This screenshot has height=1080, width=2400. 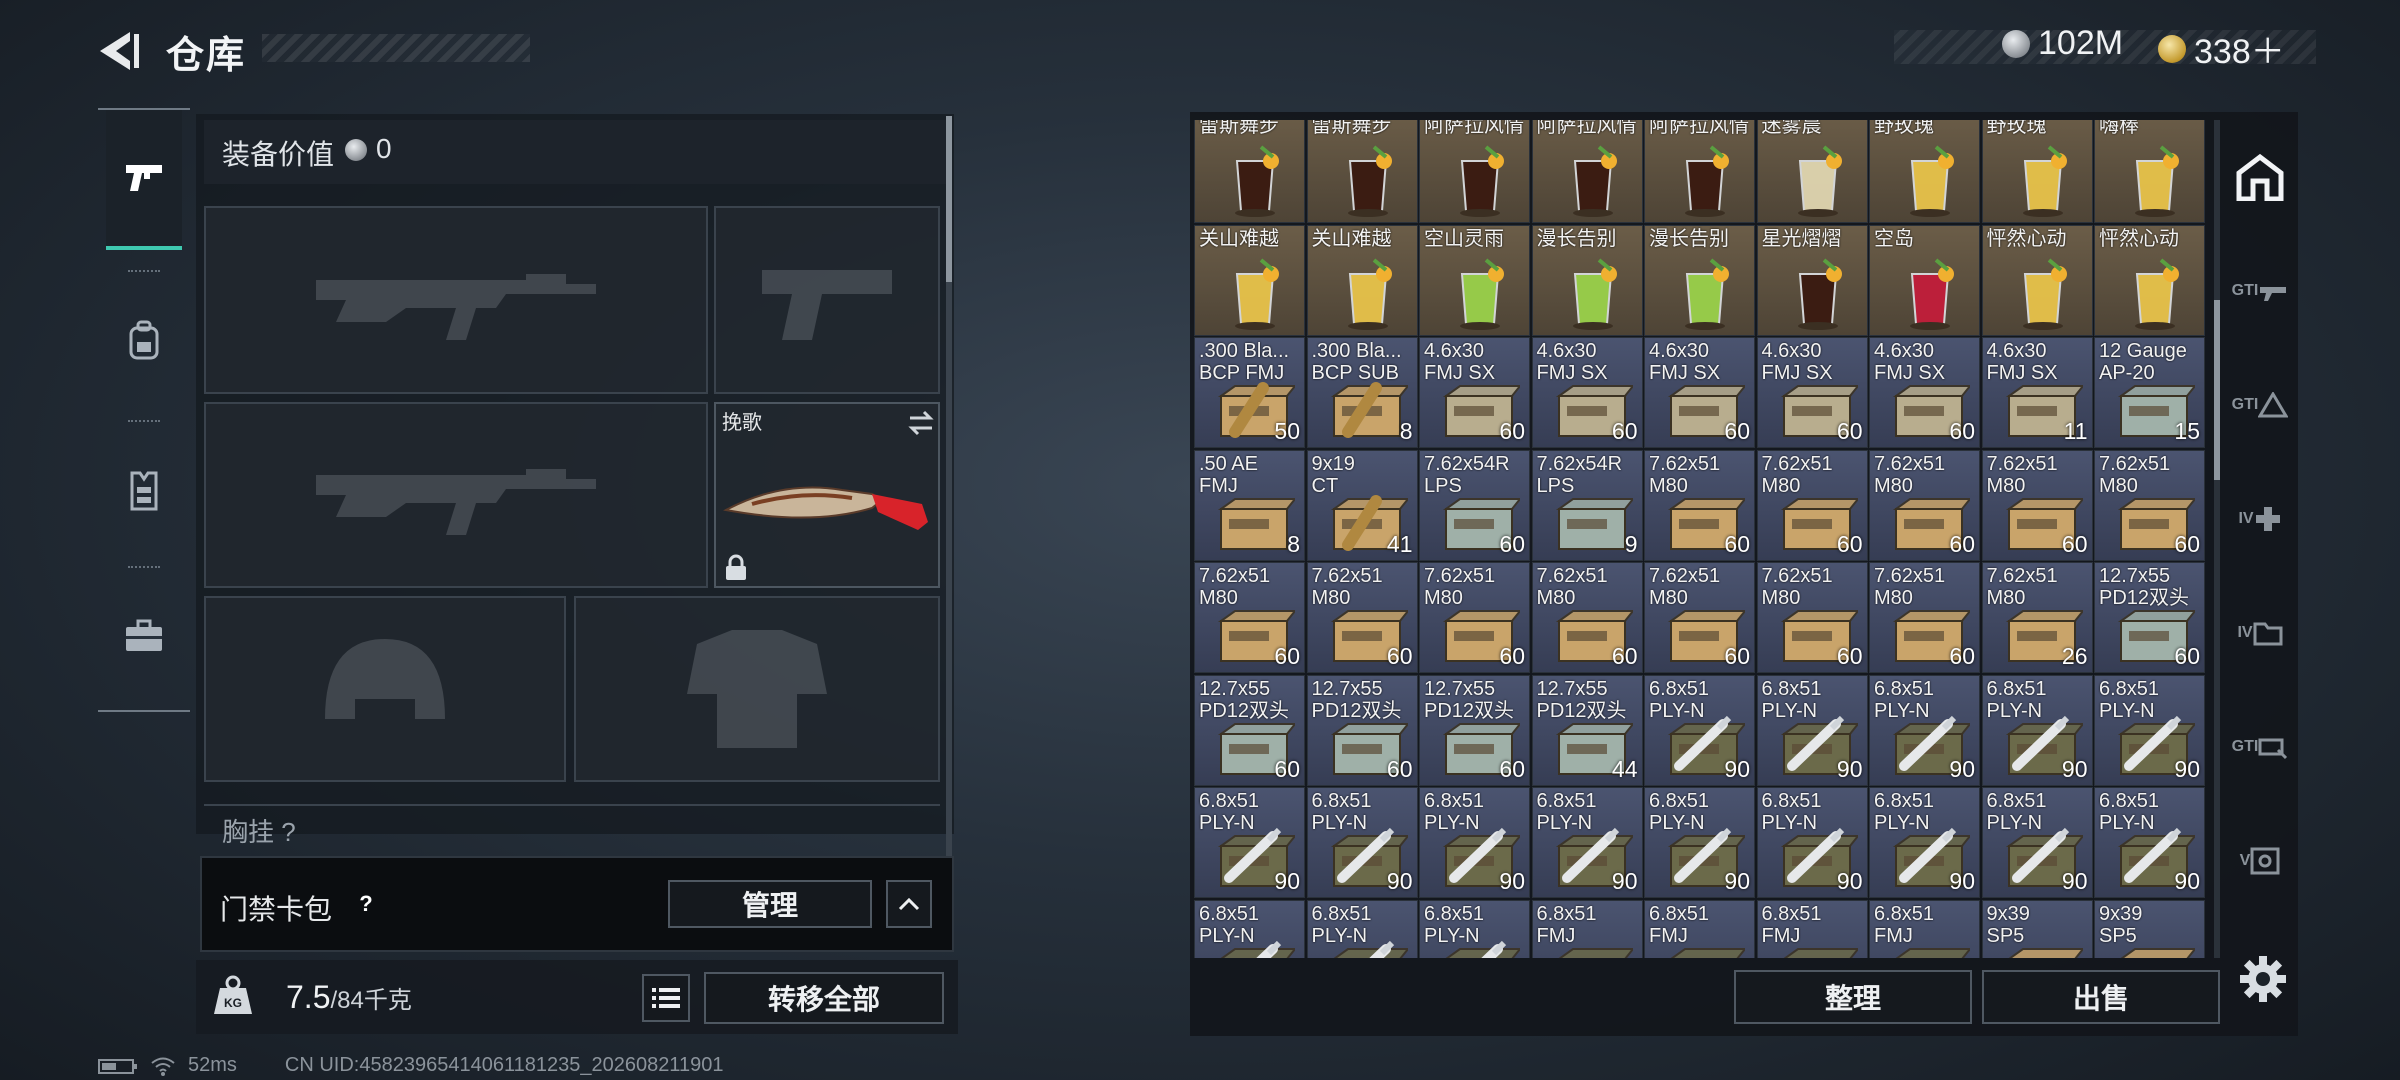 What do you see at coordinates (456, 300) in the screenshot?
I see `primary-weapon-slot` at bounding box center [456, 300].